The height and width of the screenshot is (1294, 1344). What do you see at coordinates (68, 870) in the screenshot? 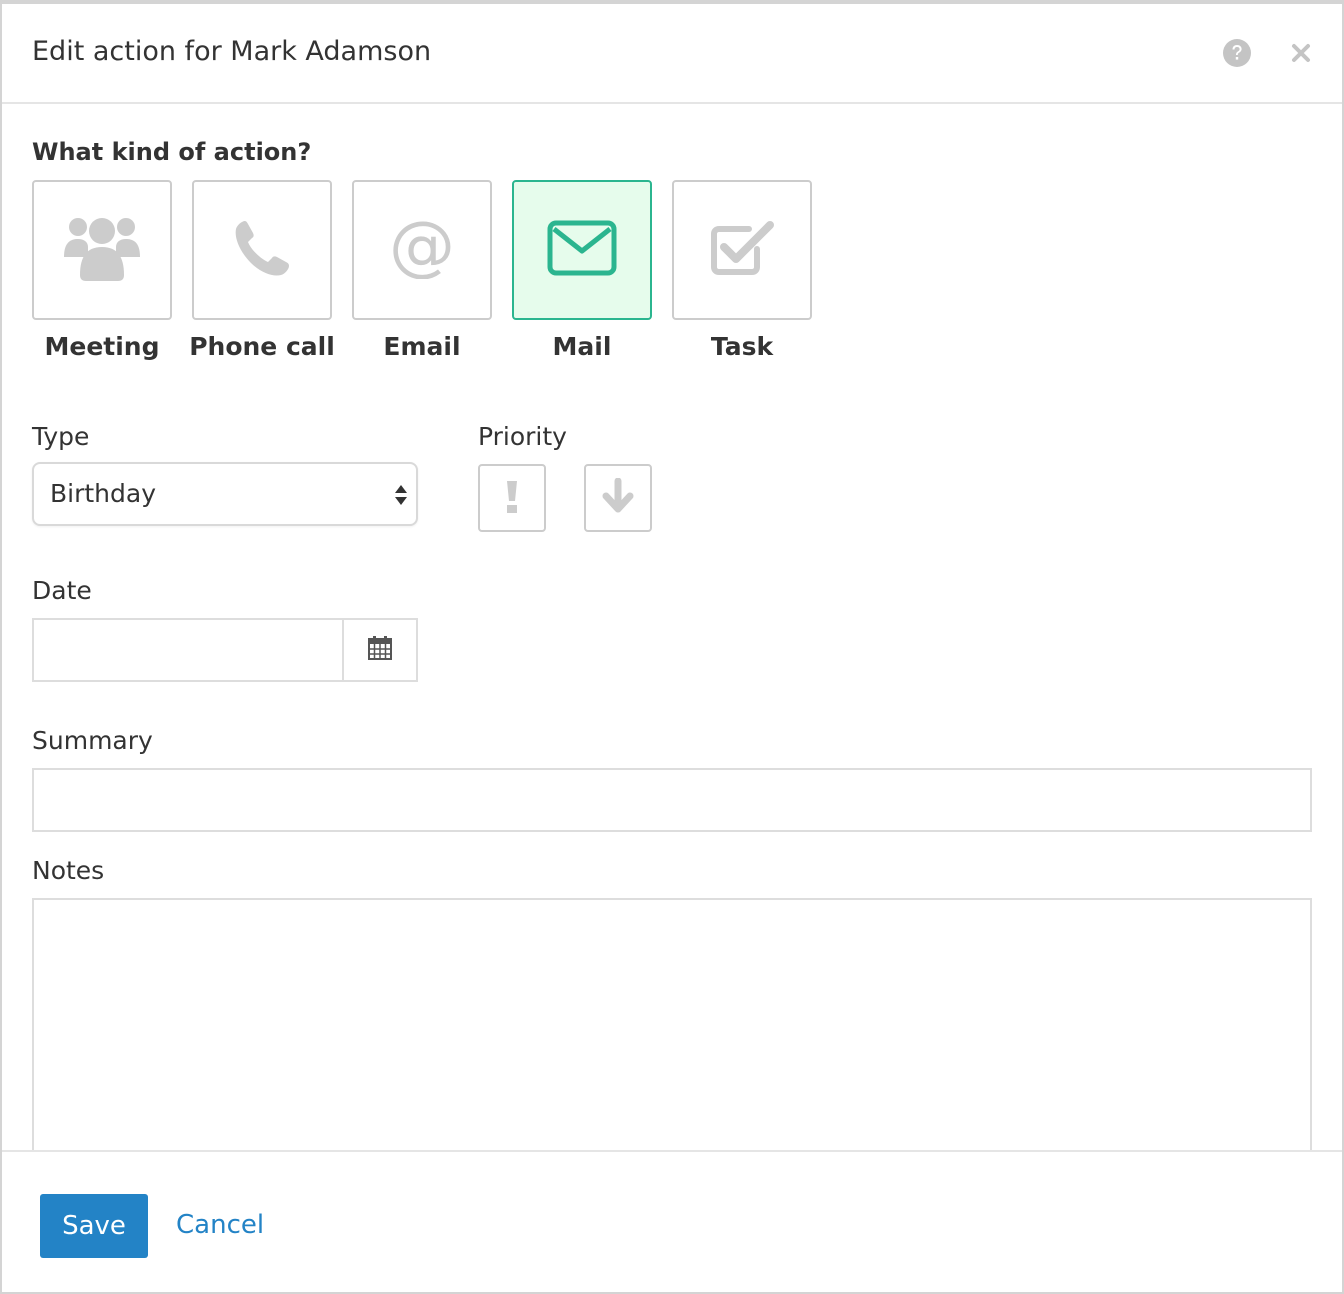
I see `notes-label: Notes` at bounding box center [68, 870].